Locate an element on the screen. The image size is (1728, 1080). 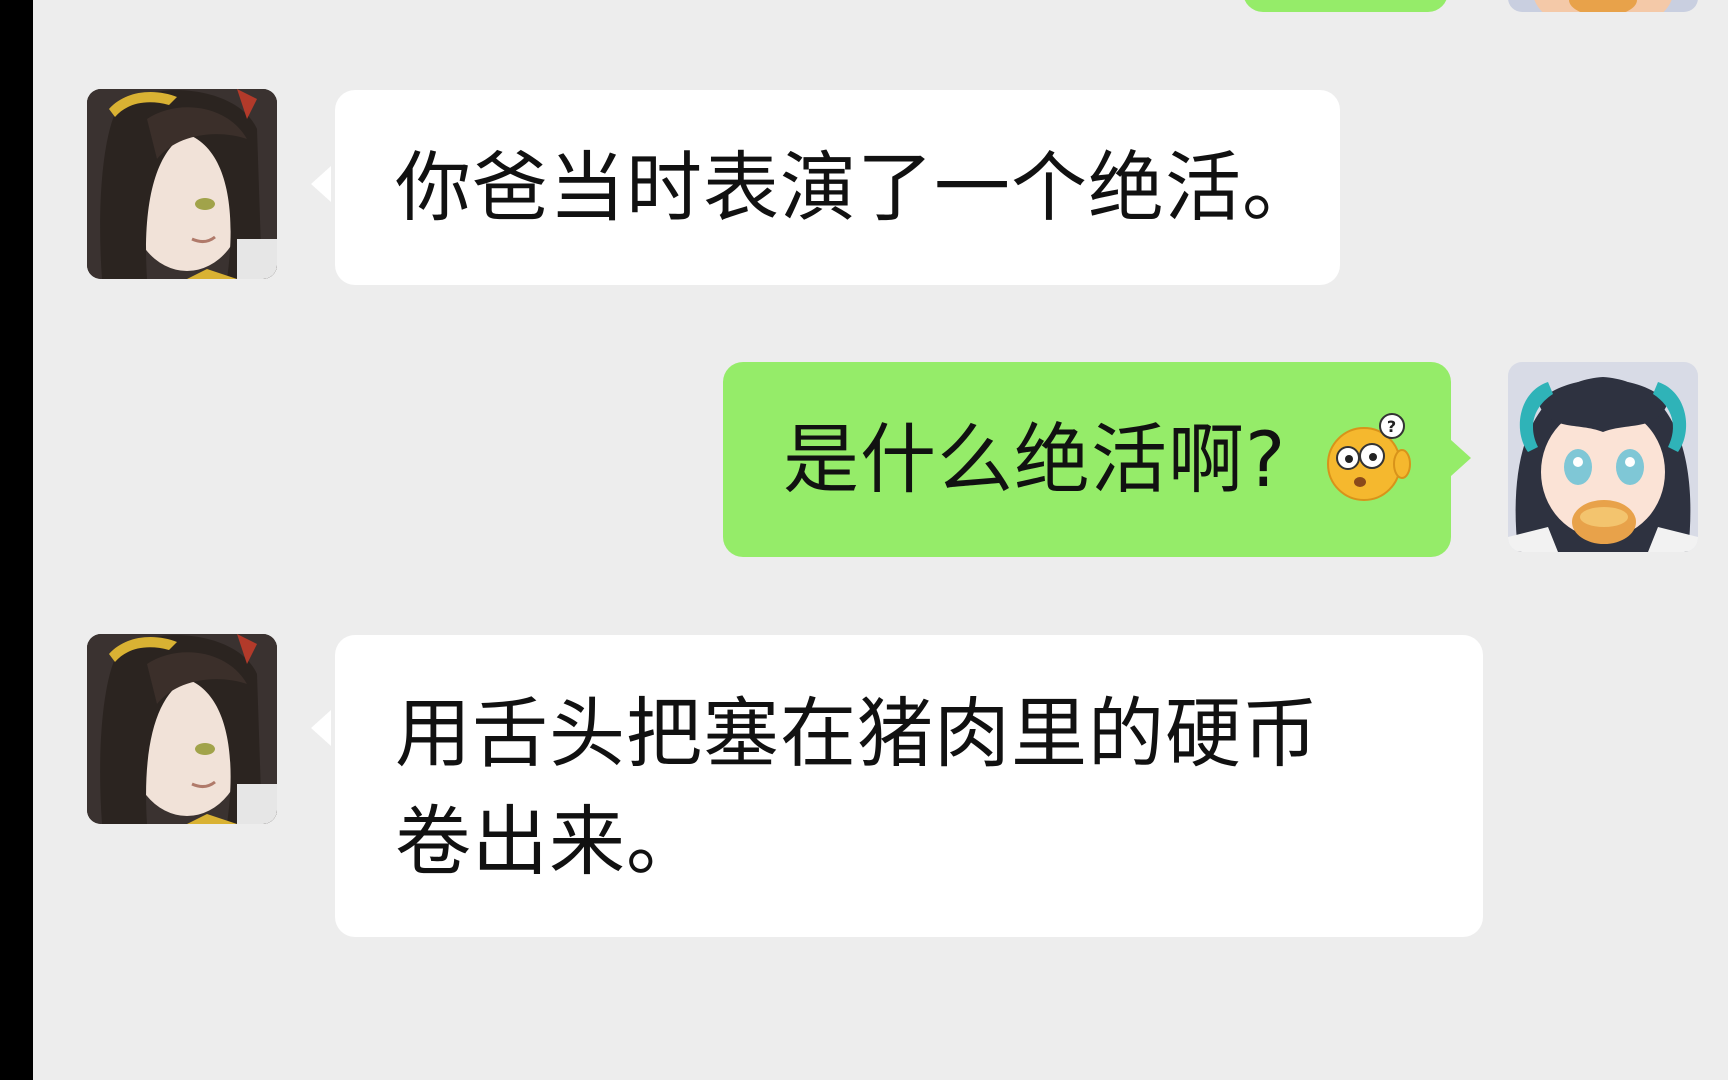
message-text: 你爸当时表演了一个绝活。 is located at coordinates (857, 187).